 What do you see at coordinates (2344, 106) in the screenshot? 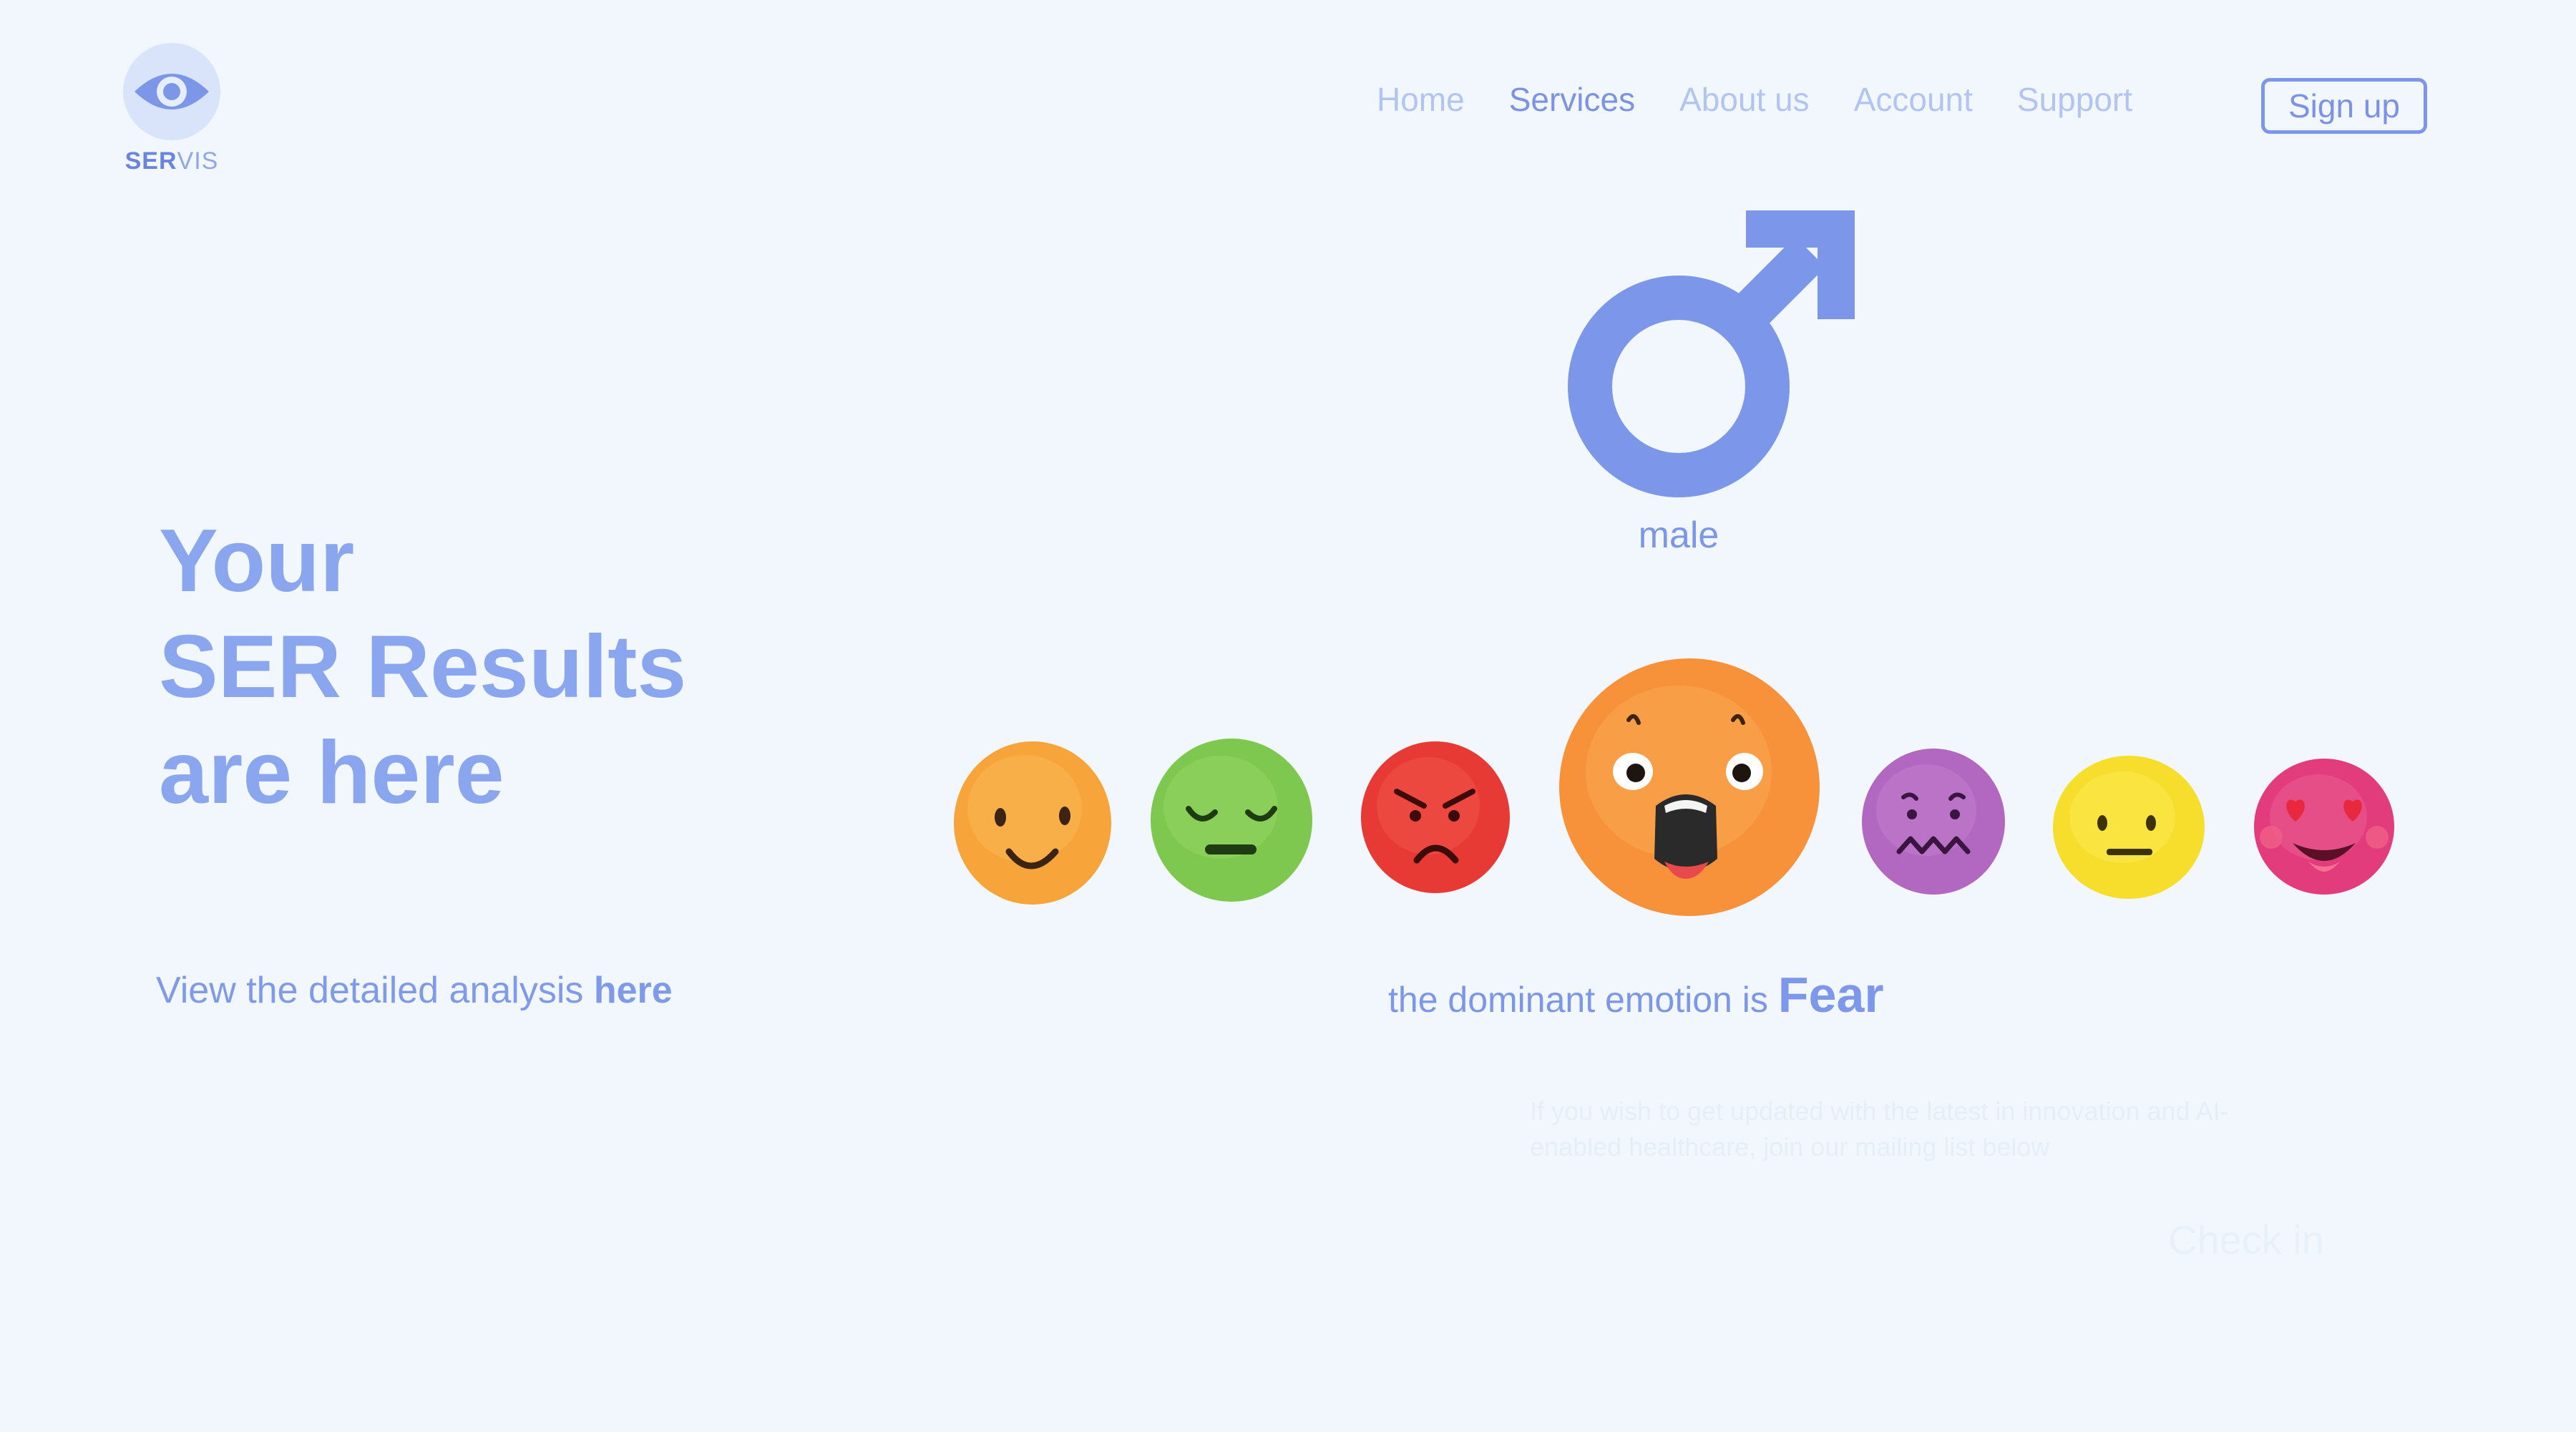
I see `sign-up-button: Sign up` at bounding box center [2344, 106].